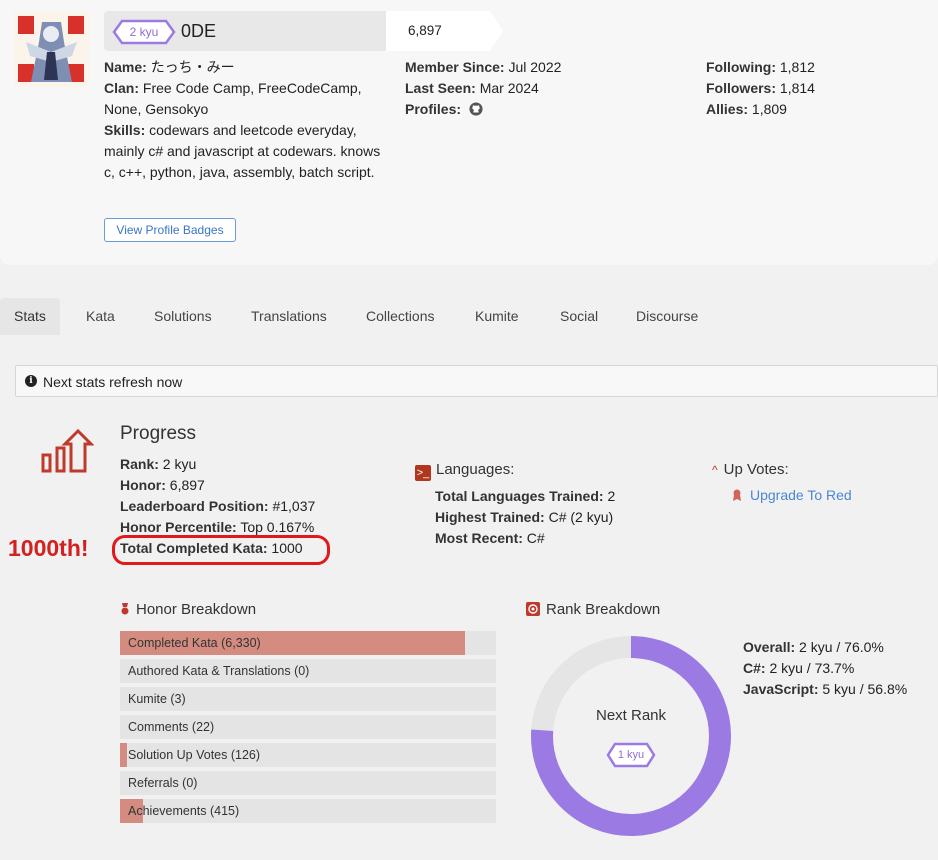 The image size is (938, 860). What do you see at coordinates (162, 485) in the screenshot?
I see `honor-row: Honor: 6,897` at bounding box center [162, 485].